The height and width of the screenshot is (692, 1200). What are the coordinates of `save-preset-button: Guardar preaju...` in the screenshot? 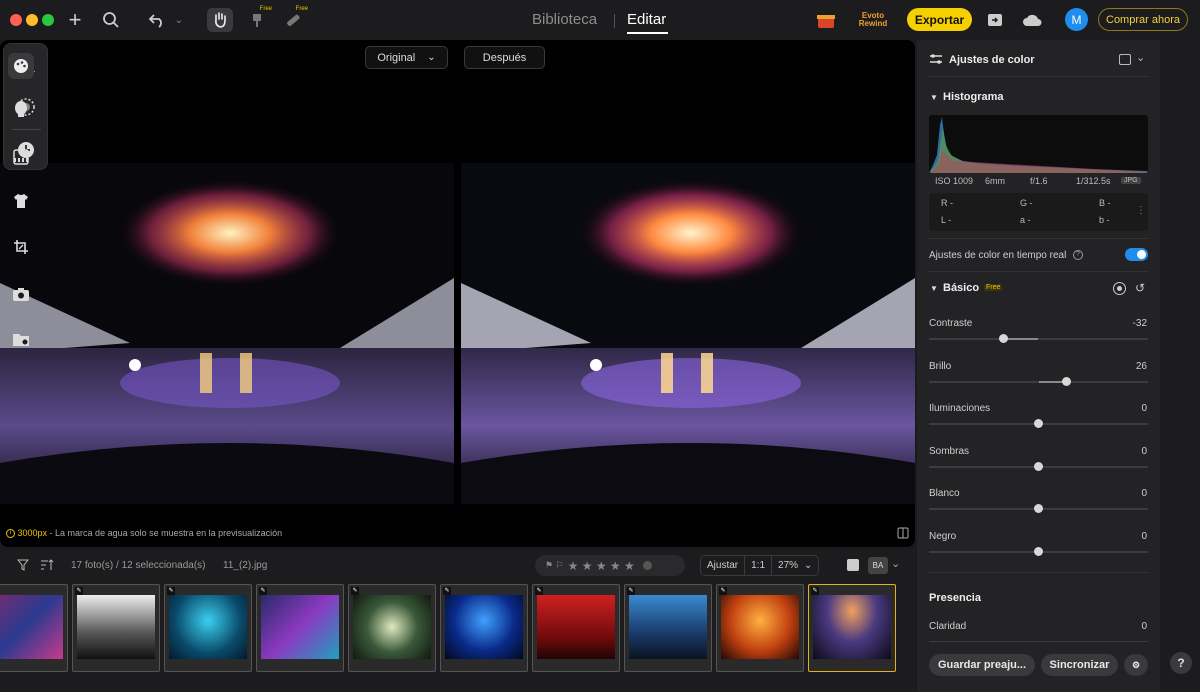 It's located at (982, 665).